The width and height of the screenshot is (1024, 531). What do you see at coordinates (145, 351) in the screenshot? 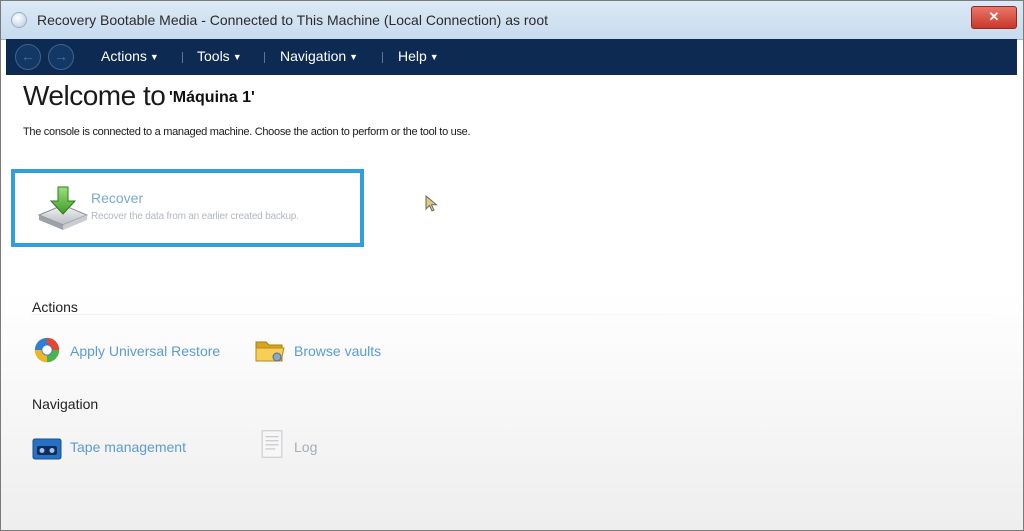
I see `apply-universal-restore-link: Apply Universal Restore` at bounding box center [145, 351].